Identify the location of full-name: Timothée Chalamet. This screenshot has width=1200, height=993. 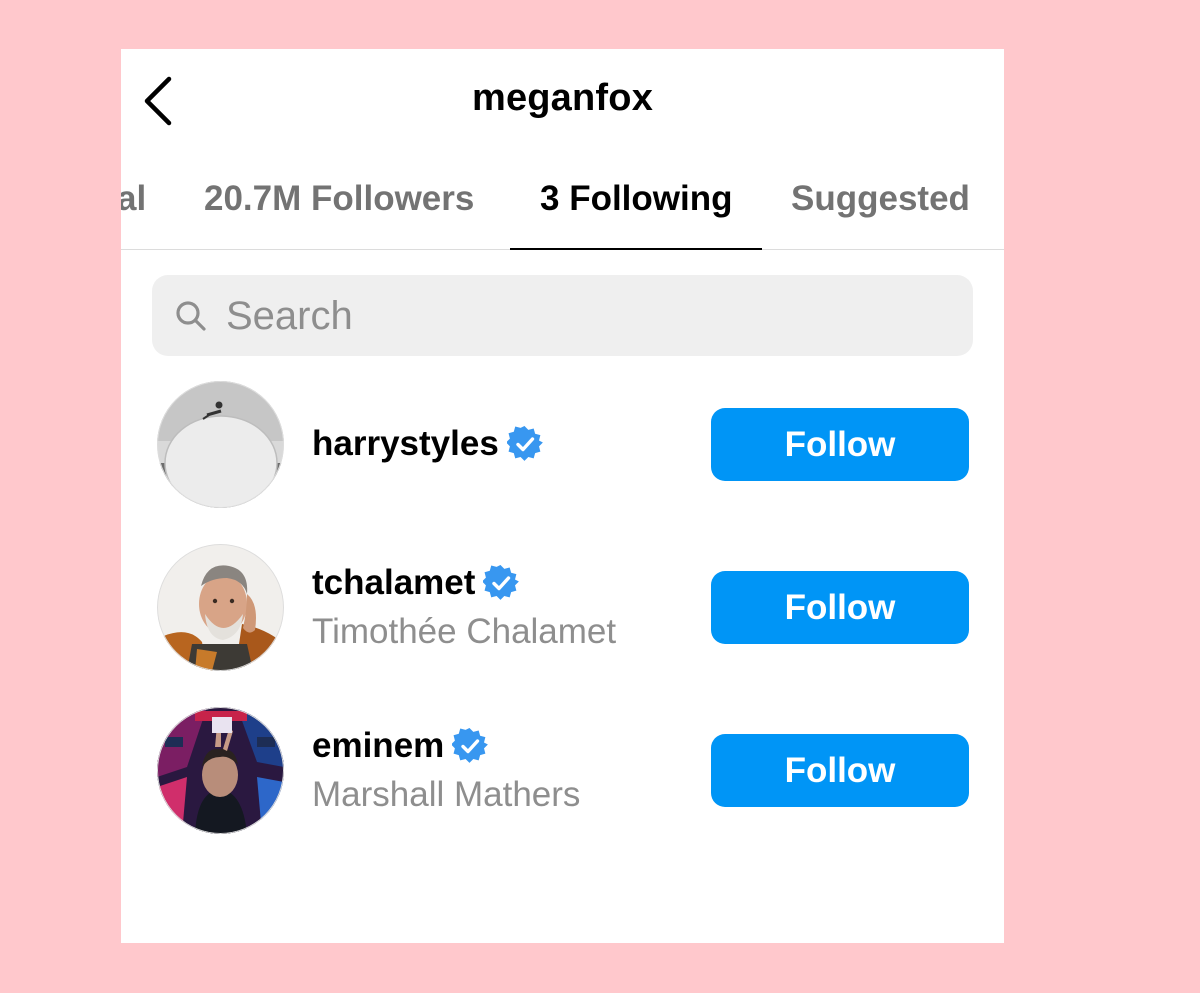
(464, 631).